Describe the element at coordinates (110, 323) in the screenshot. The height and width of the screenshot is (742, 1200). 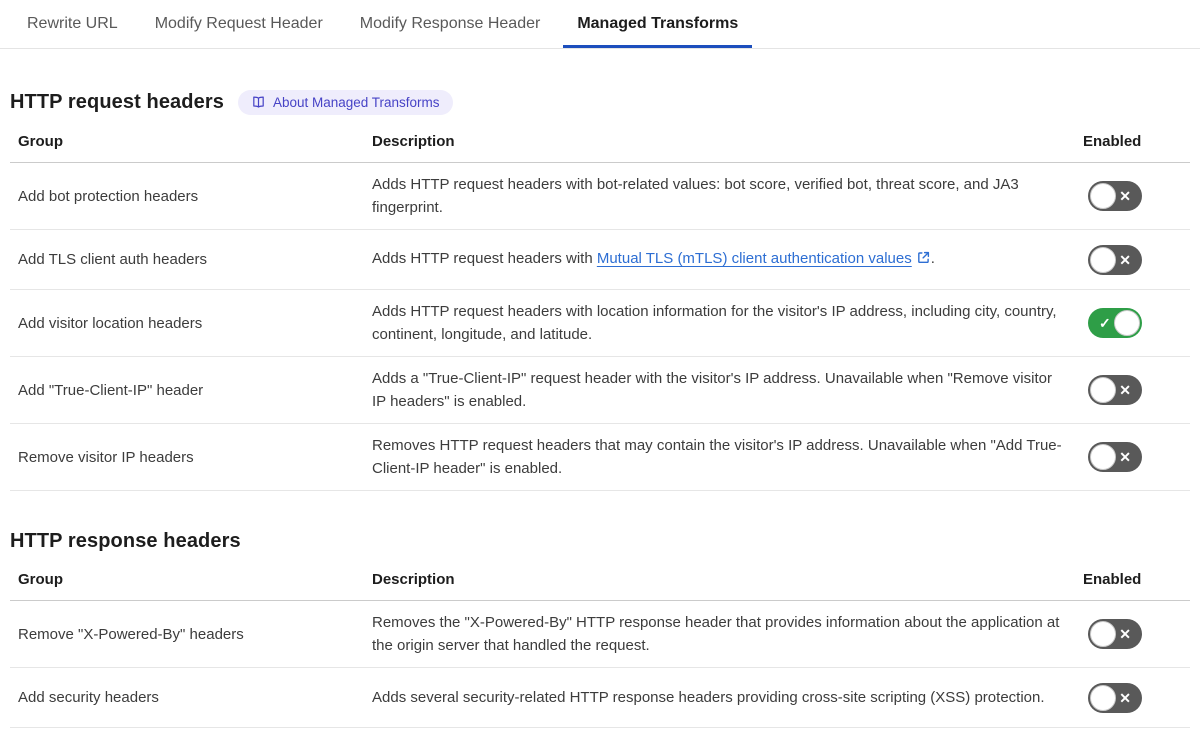
I see `group-cell-text: Add visitor location headers` at that location.